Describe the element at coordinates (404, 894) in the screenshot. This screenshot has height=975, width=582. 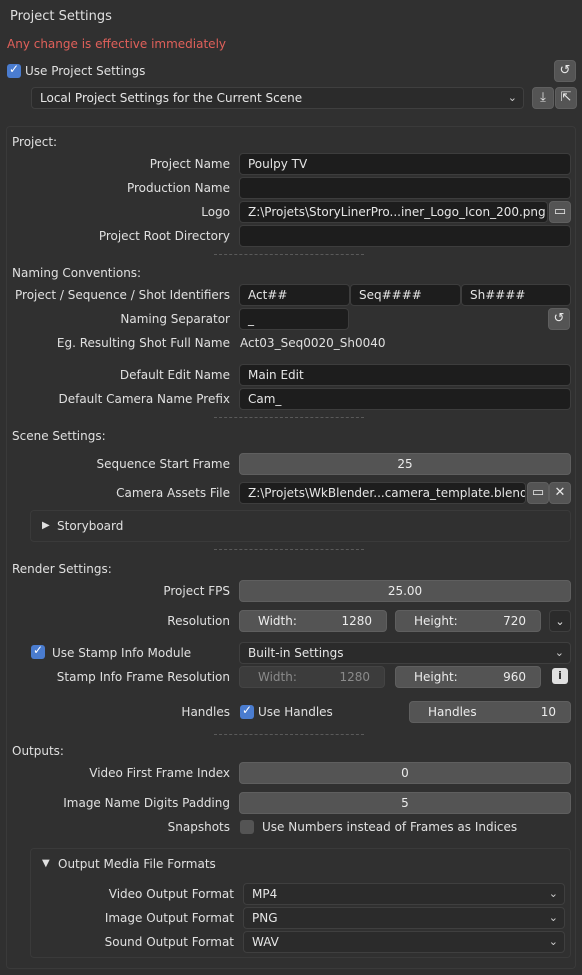
I see `video-format-dropdown: MP4 ⌄` at that location.